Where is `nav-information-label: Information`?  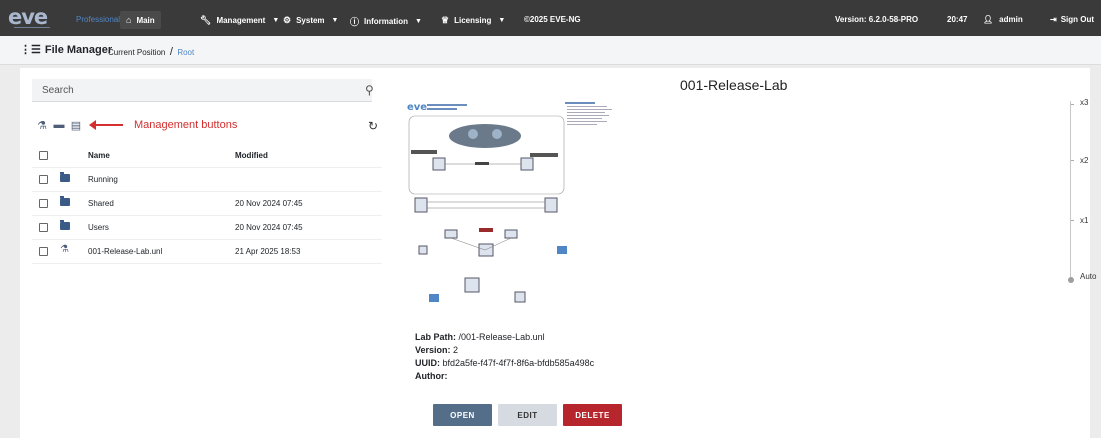
nav-information-label: Information is located at coordinates (386, 21).